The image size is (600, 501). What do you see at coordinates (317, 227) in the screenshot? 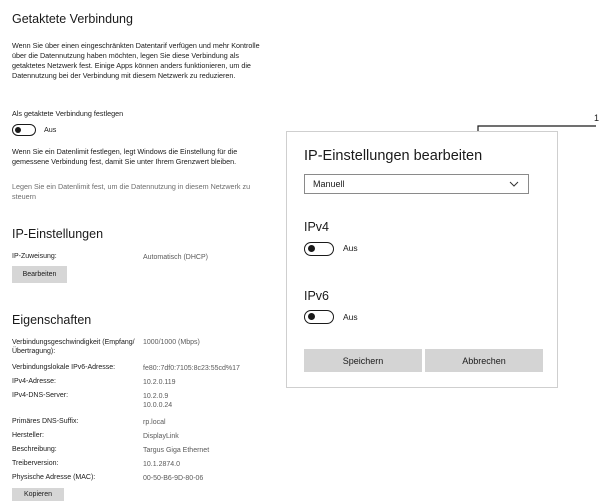
I see `ipv4-heading: IPv4` at bounding box center [317, 227].